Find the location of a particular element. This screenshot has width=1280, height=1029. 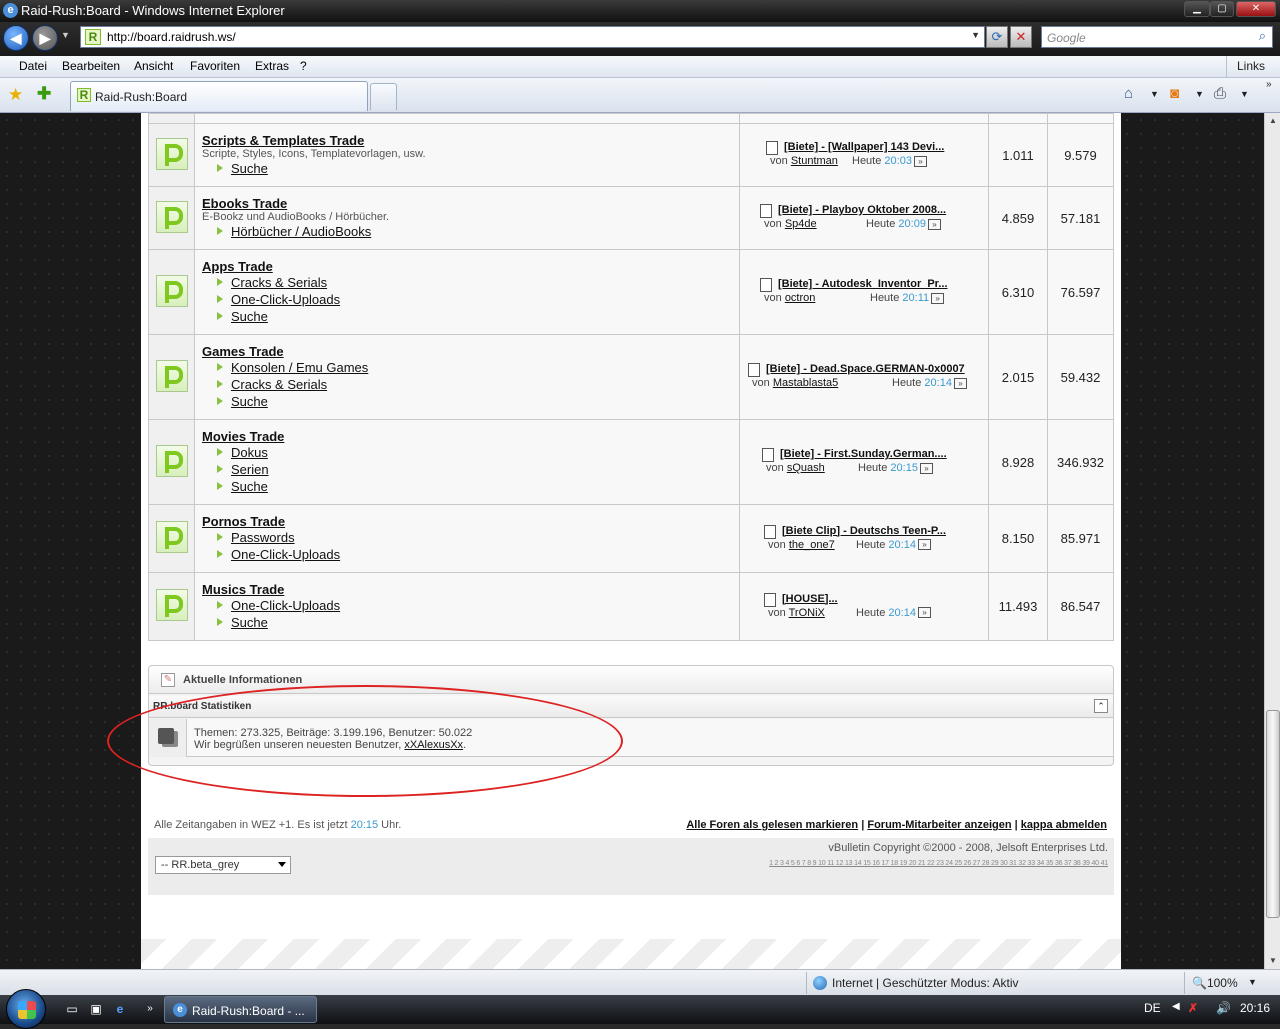

search-icon: ⌕ is located at coordinates (1262, 36).